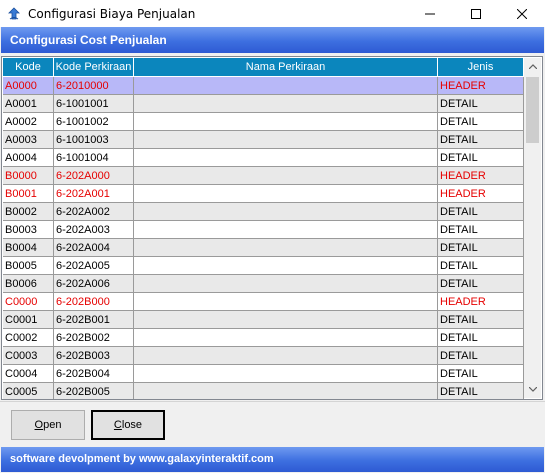 The width and height of the screenshot is (545, 473). Describe the element at coordinates (128, 425) in the screenshot. I see `close-dialog-button: Close` at that location.